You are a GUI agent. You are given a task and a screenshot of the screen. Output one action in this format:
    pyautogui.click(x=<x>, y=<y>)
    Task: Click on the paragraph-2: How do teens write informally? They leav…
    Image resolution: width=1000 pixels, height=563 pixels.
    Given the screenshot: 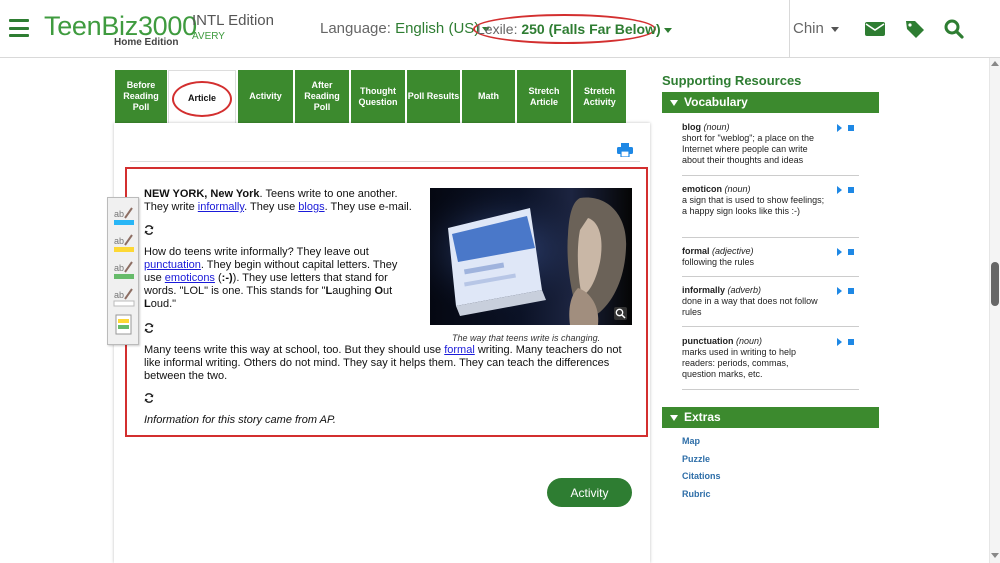 What is the action you would take?
    pyautogui.click(x=279, y=278)
    